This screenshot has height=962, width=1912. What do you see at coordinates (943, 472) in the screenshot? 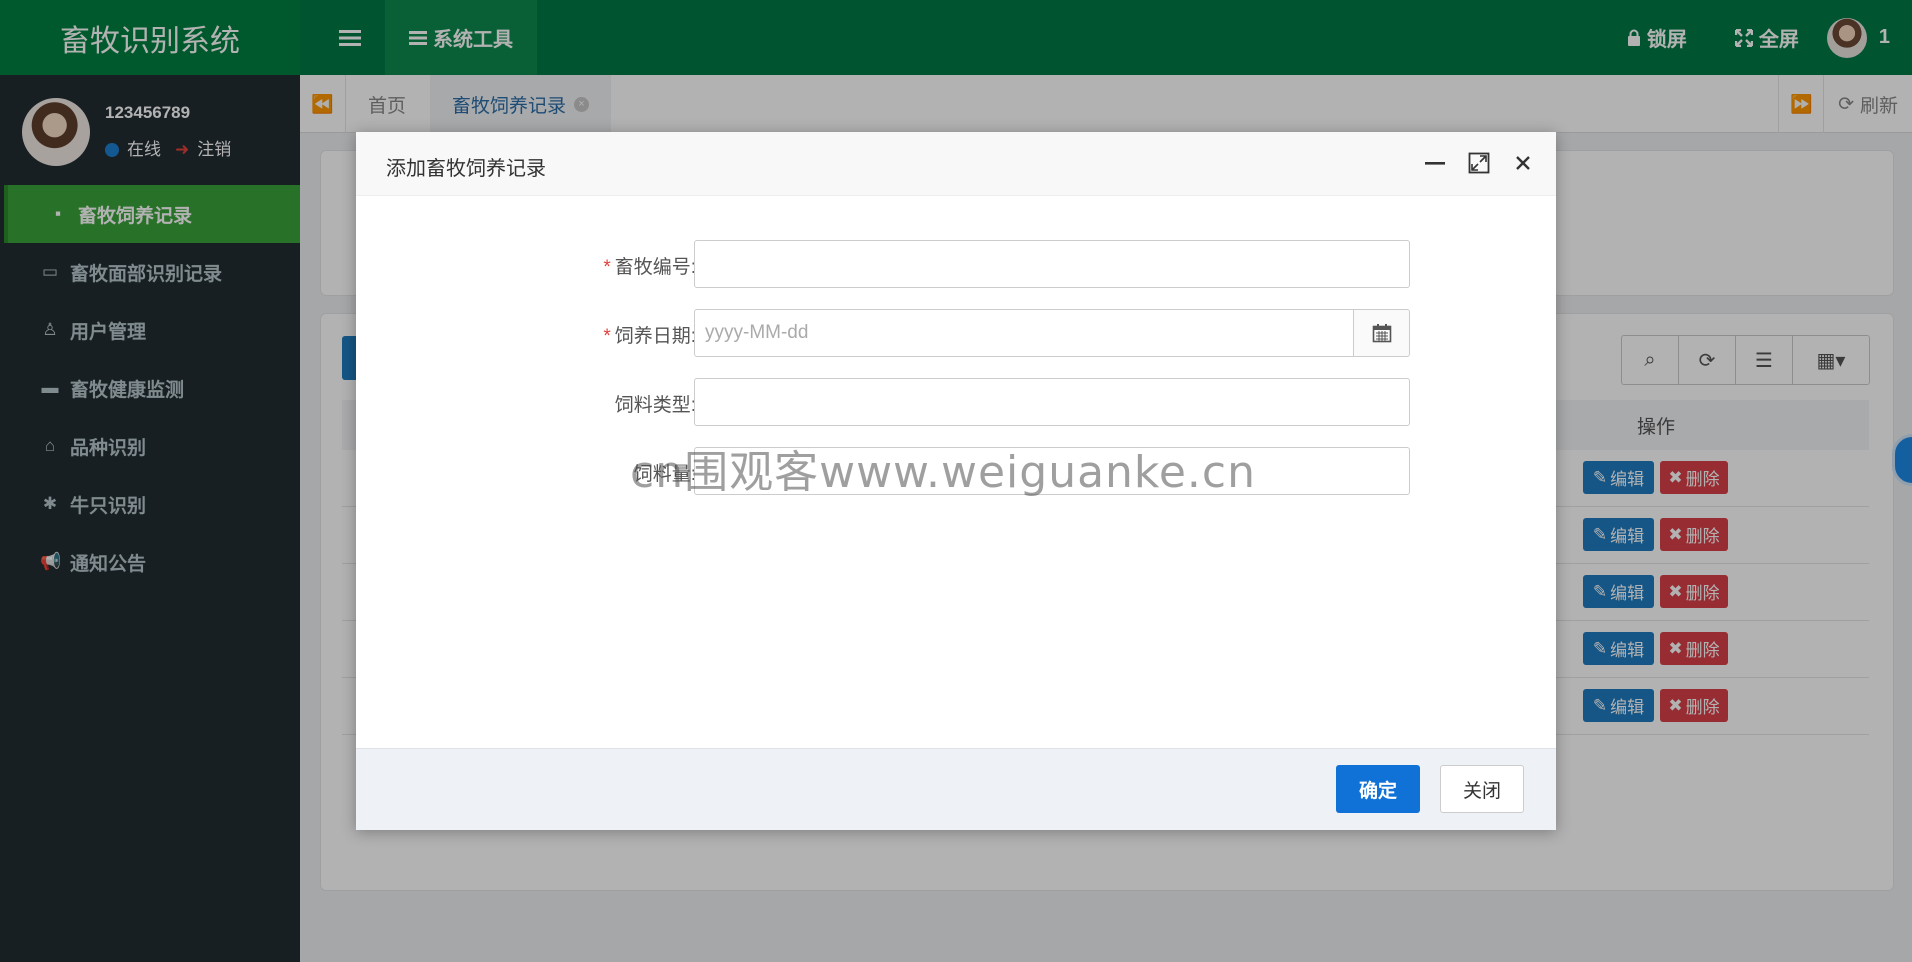
I see `watermark-text: cn围观客www.weiguanke.cn` at bounding box center [943, 472].